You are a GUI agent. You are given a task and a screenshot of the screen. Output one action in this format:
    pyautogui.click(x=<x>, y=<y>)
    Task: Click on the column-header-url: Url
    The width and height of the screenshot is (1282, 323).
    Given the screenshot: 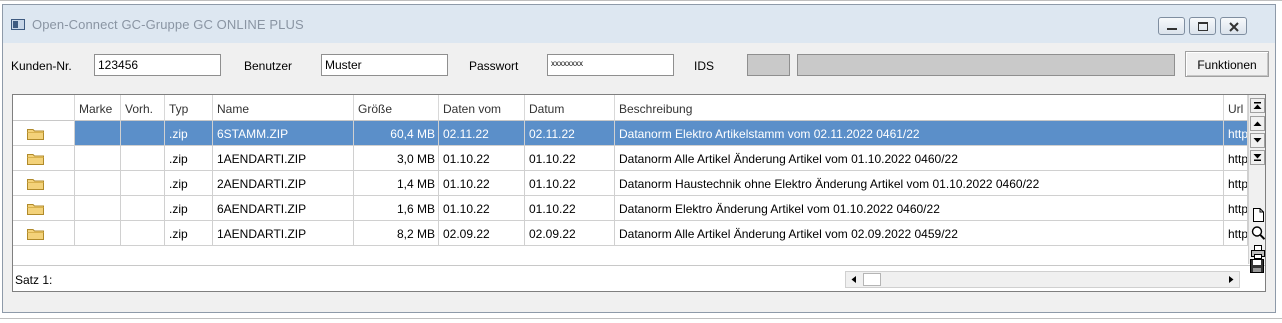 What is the action you would take?
    pyautogui.click(x=1236, y=108)
    